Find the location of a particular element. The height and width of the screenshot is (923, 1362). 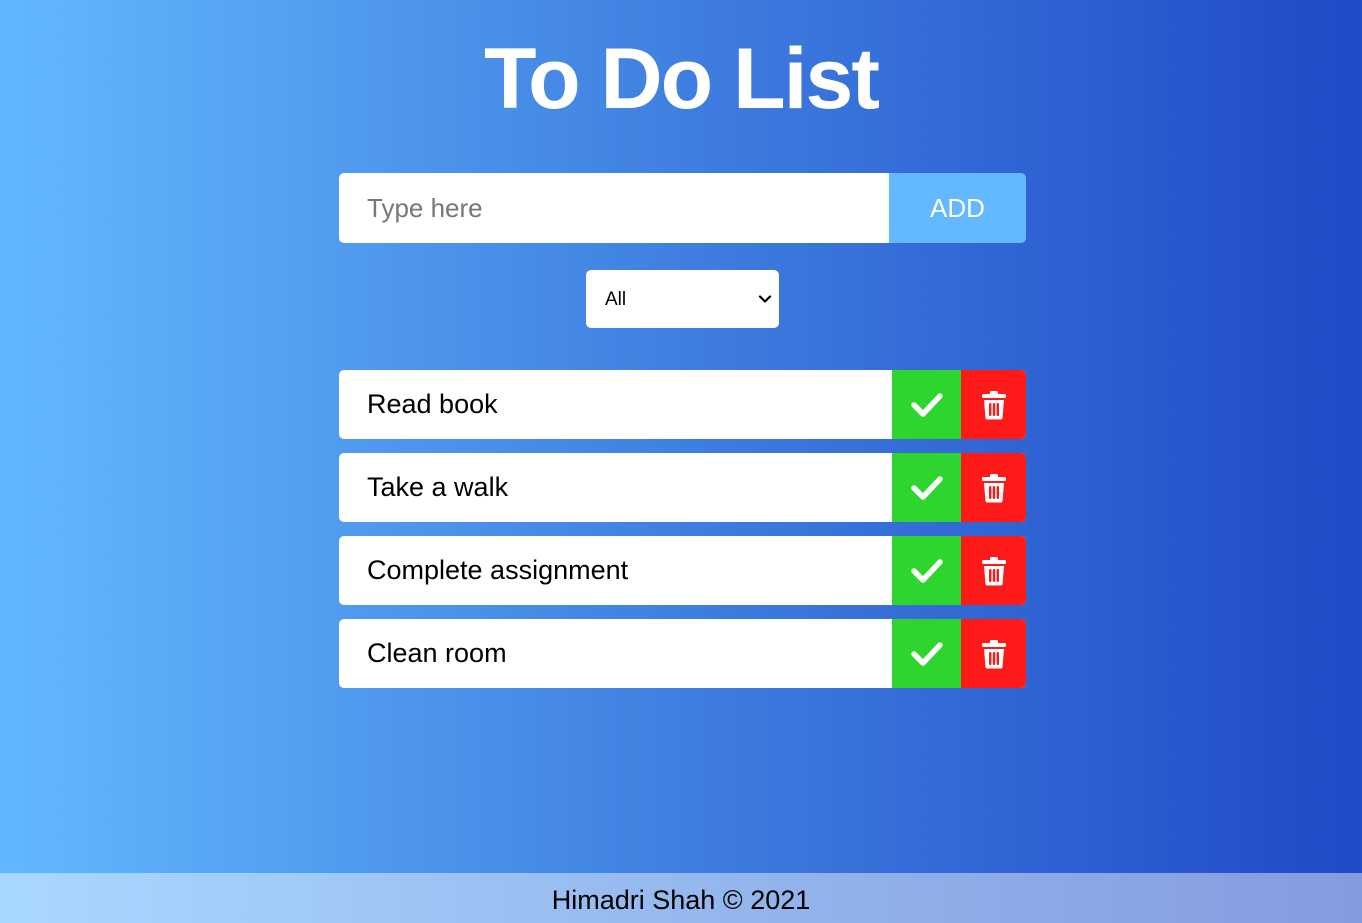

add-todo-form: ADD is located at coordinates (682, 208).